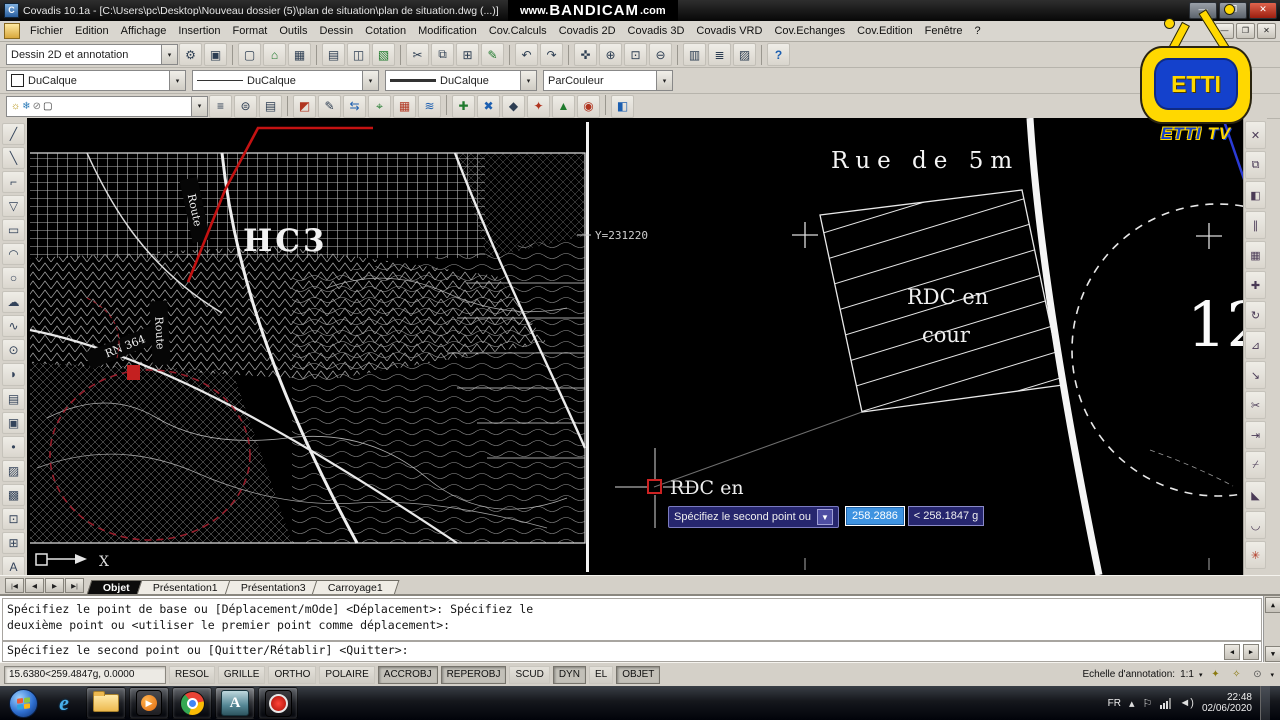  Describe the element at coordinates (875, 516) in the screenshot. I see `distance-input: 258.2886` at that location.